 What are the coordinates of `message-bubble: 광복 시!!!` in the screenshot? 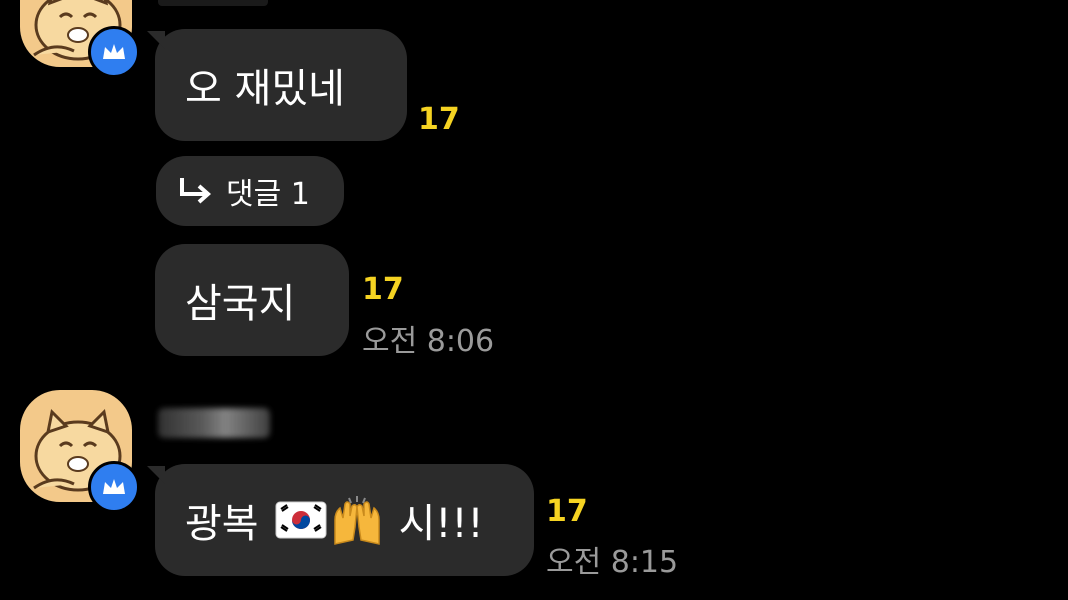 It's located at (340, 520).